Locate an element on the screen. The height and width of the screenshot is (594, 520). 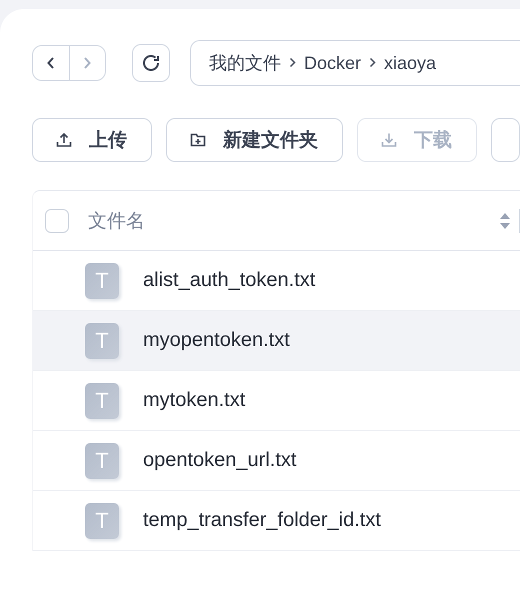
breadcrumb-link: 我的文件 is located at coordinates (245, 63).